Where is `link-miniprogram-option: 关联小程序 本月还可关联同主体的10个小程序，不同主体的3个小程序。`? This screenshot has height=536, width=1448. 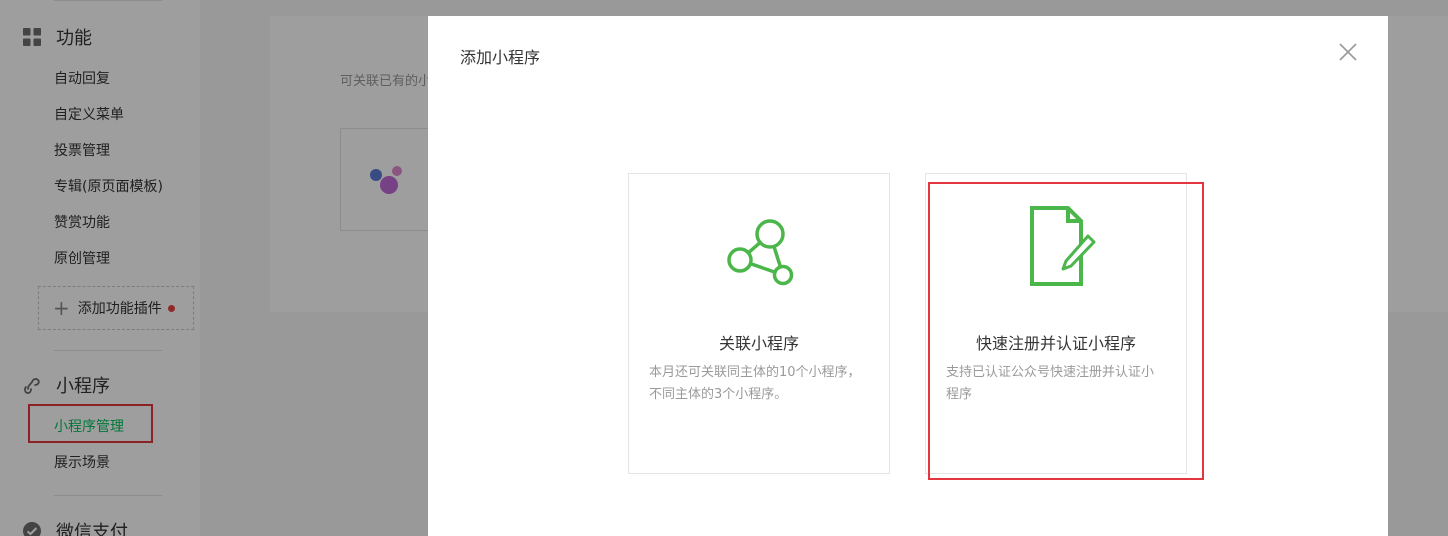 link-miniprogram-option: 关联小程序 本月还可关联同主体的10个小程序，不同主体的3个小程序。 is located at coordinates (759, 323).